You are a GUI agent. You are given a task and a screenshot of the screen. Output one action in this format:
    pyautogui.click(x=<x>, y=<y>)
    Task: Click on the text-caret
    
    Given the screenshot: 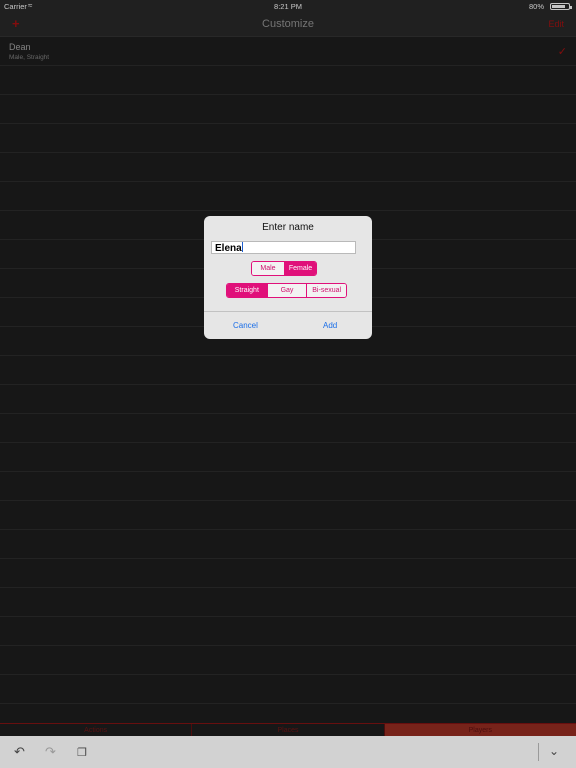 What is the action you would take?
    pyautogui.click(x=242, y=247)
    